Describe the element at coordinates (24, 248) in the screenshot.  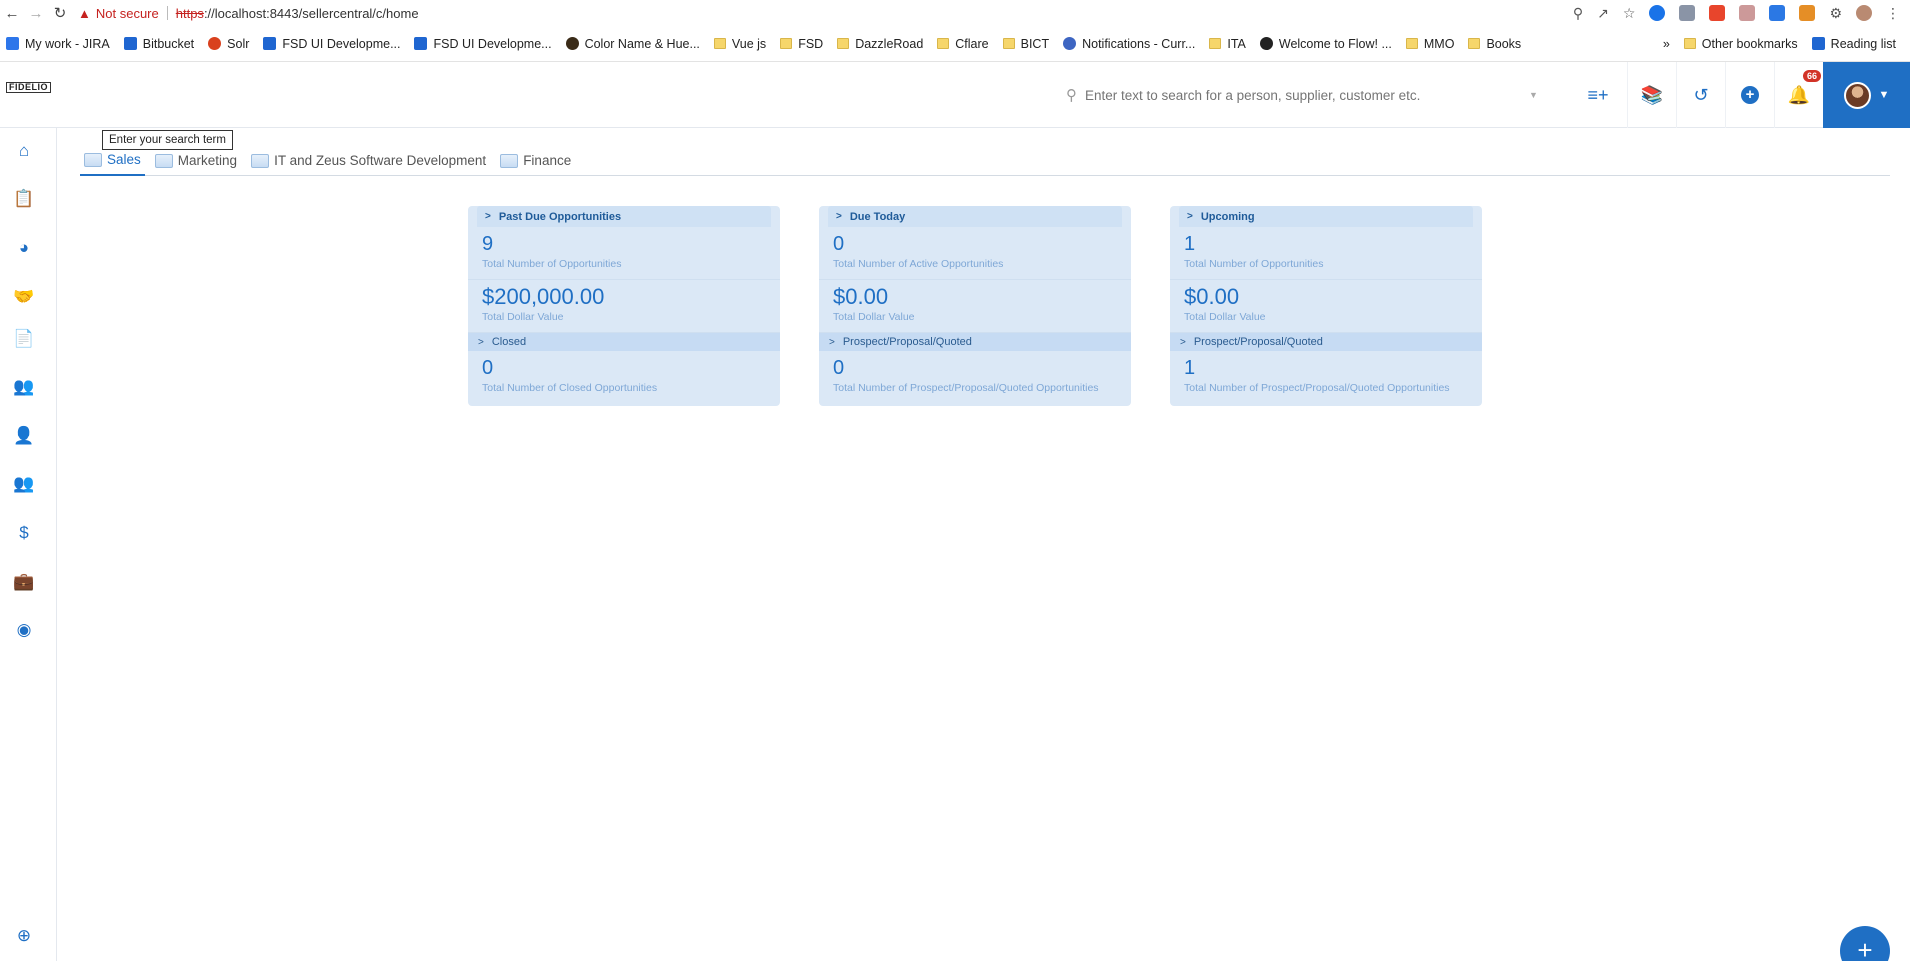
I see `pie-chart-icon: ◕` at that location.